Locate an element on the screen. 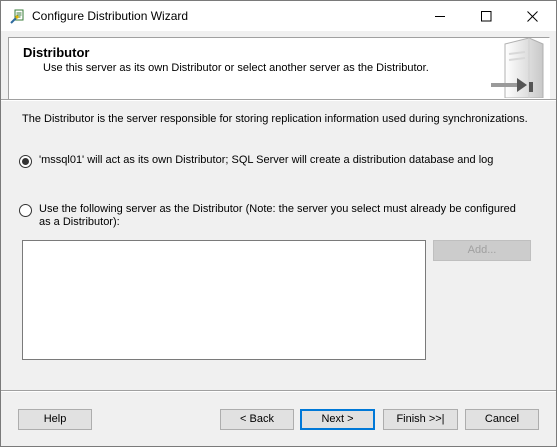 The image size is (557, 447). window-title: Configure Distribution Wizard is located at coordinates (110, 16).